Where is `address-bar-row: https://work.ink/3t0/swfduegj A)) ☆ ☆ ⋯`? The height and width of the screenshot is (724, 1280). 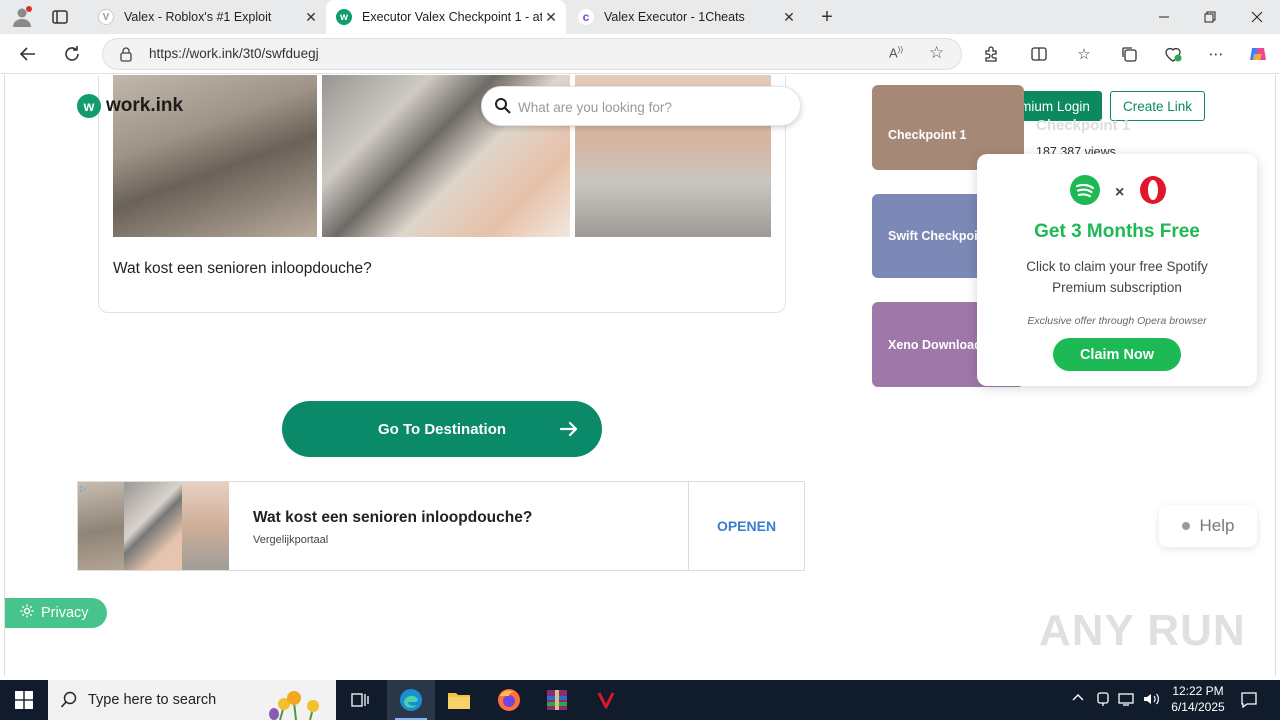 address-bar-row: https://work.ink/3t0/swfduegj A)) ☆ ☆ ⋯ is located at coordinates (640, 54).